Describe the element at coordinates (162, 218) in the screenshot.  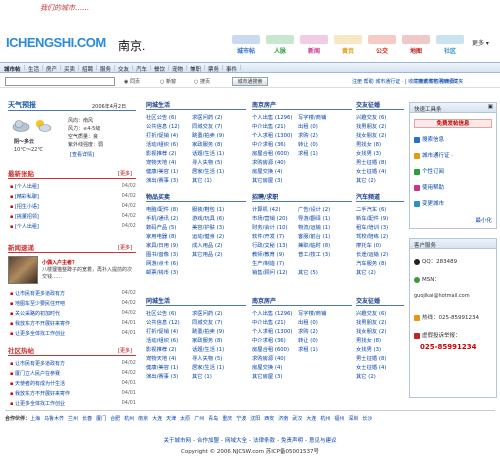
I see `column-item: 手机/通讯 (2)` at that location.